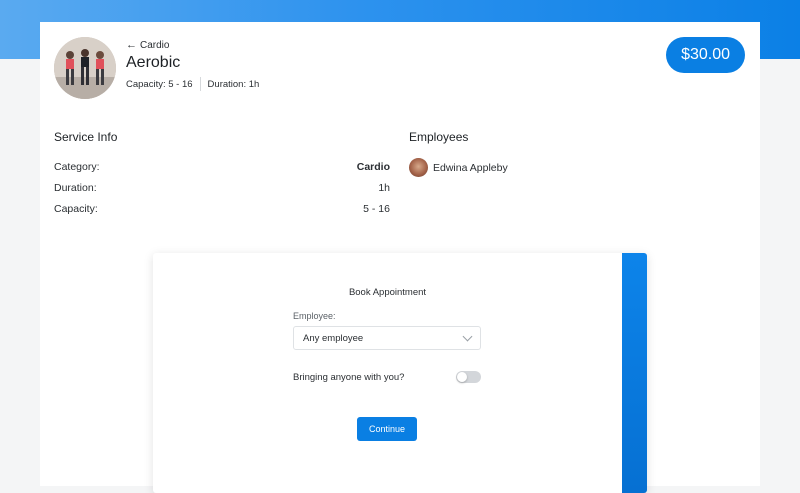  I want to click on meta-divider, so click(200, 84).